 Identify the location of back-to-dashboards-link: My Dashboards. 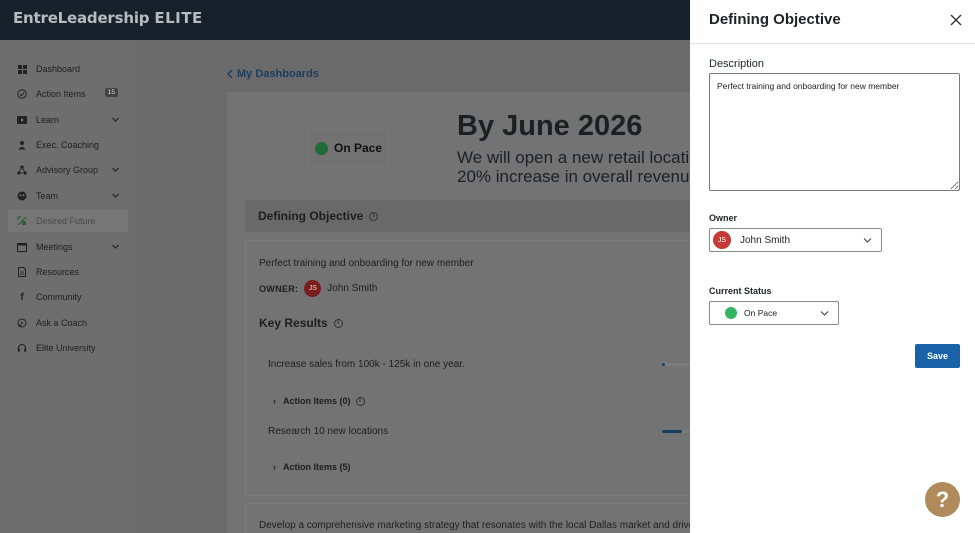
(273, 74).